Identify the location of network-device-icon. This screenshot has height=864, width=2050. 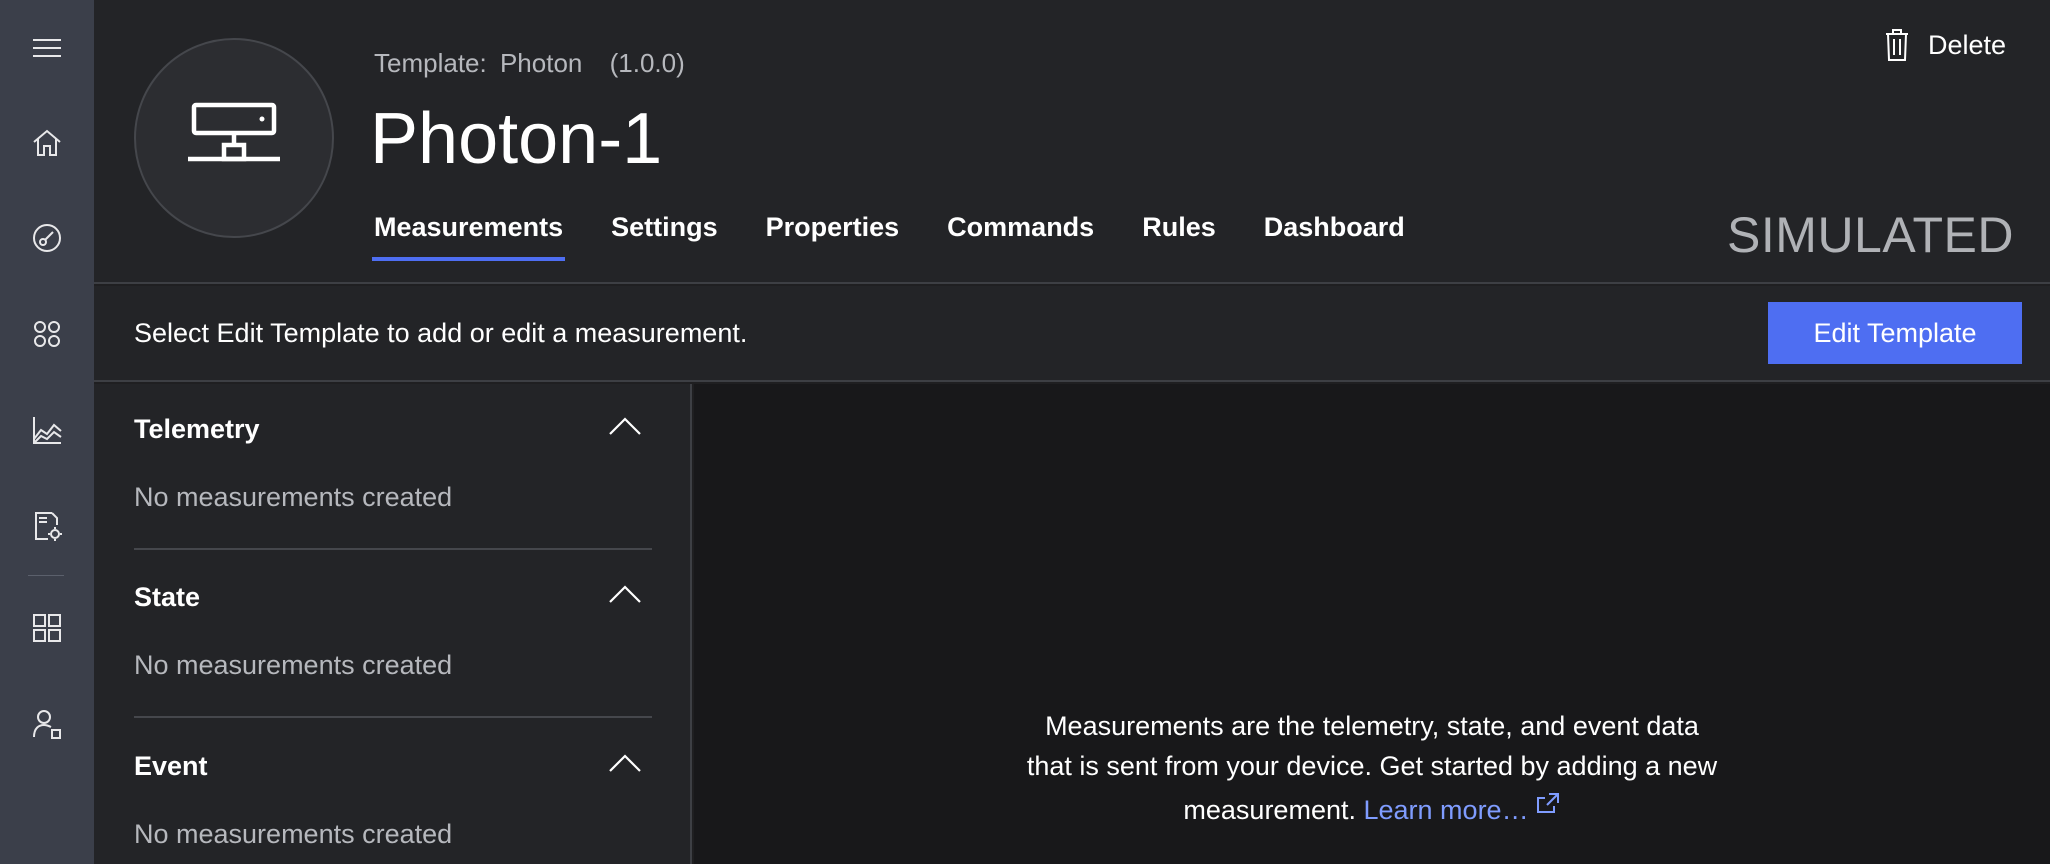
(234, 132).